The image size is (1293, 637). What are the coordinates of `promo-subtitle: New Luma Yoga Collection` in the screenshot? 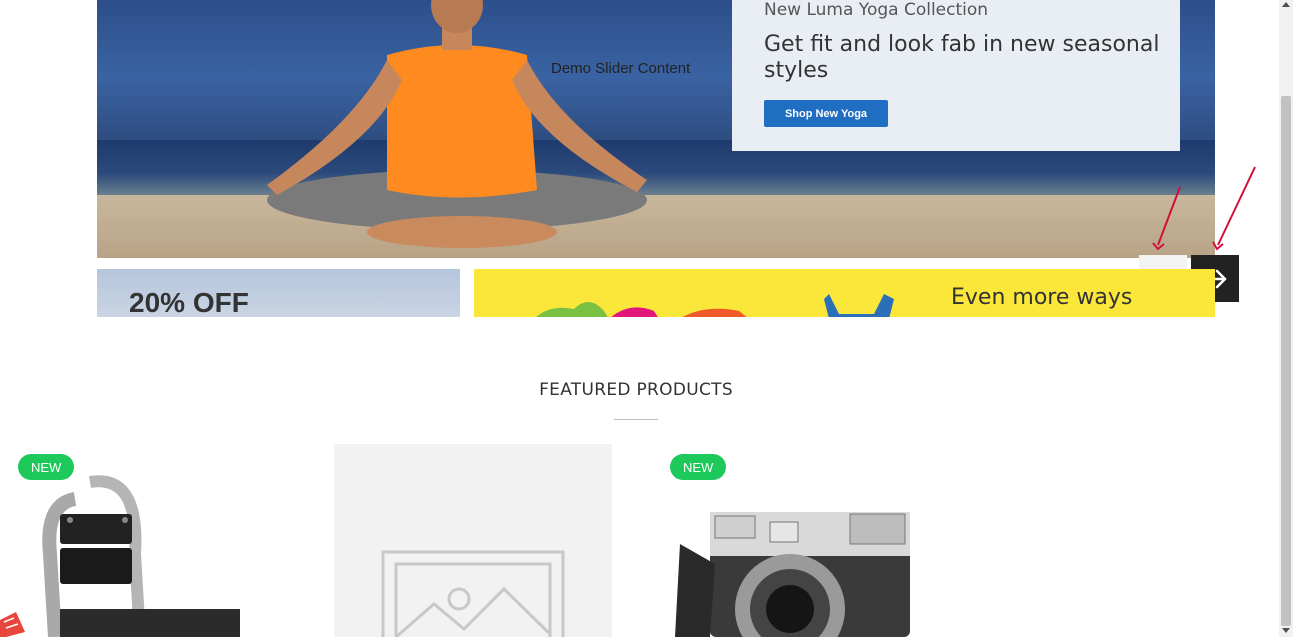 It's located at (876, 10).